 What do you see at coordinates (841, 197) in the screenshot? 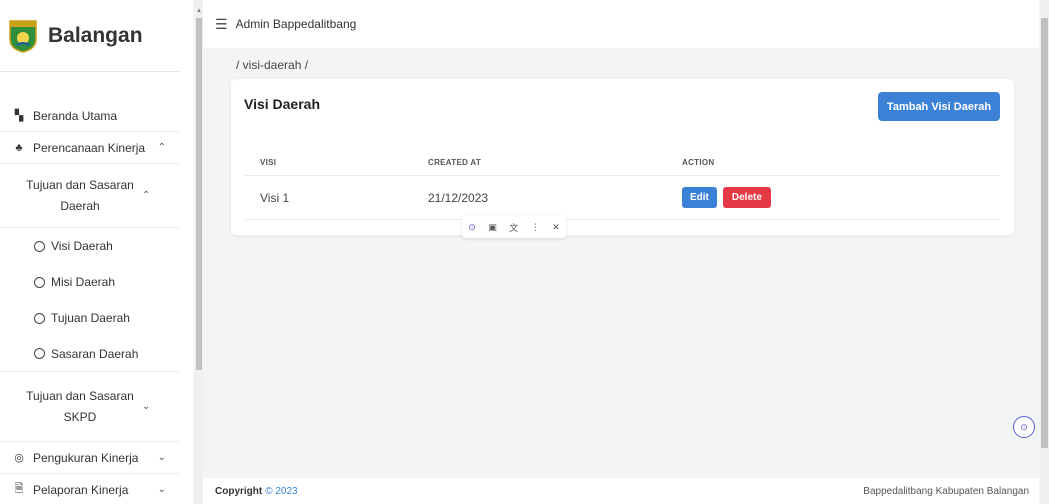
I see `cell-action: Edit Delete` at bounding box center [841, 197].